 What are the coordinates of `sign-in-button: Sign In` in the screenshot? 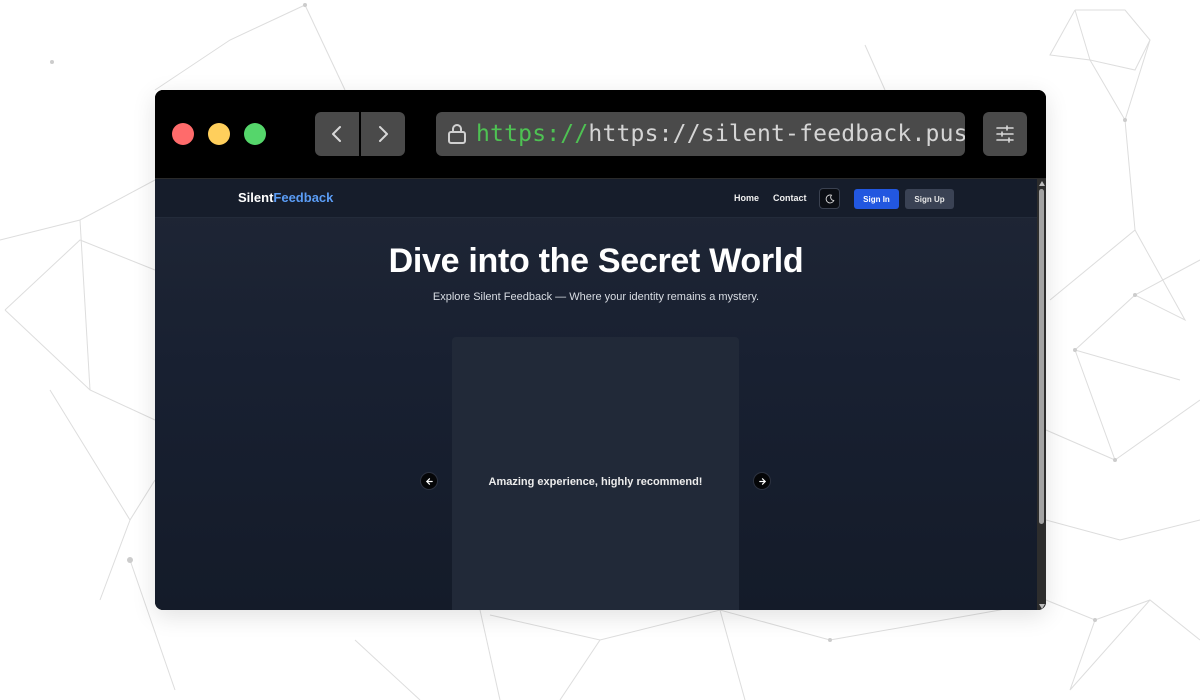 It's located at (876, 199).